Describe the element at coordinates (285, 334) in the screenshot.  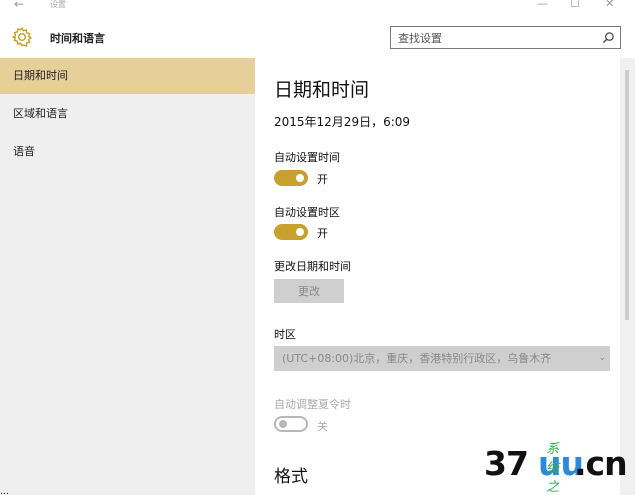
I see `timezone-label: 时区` at that location.